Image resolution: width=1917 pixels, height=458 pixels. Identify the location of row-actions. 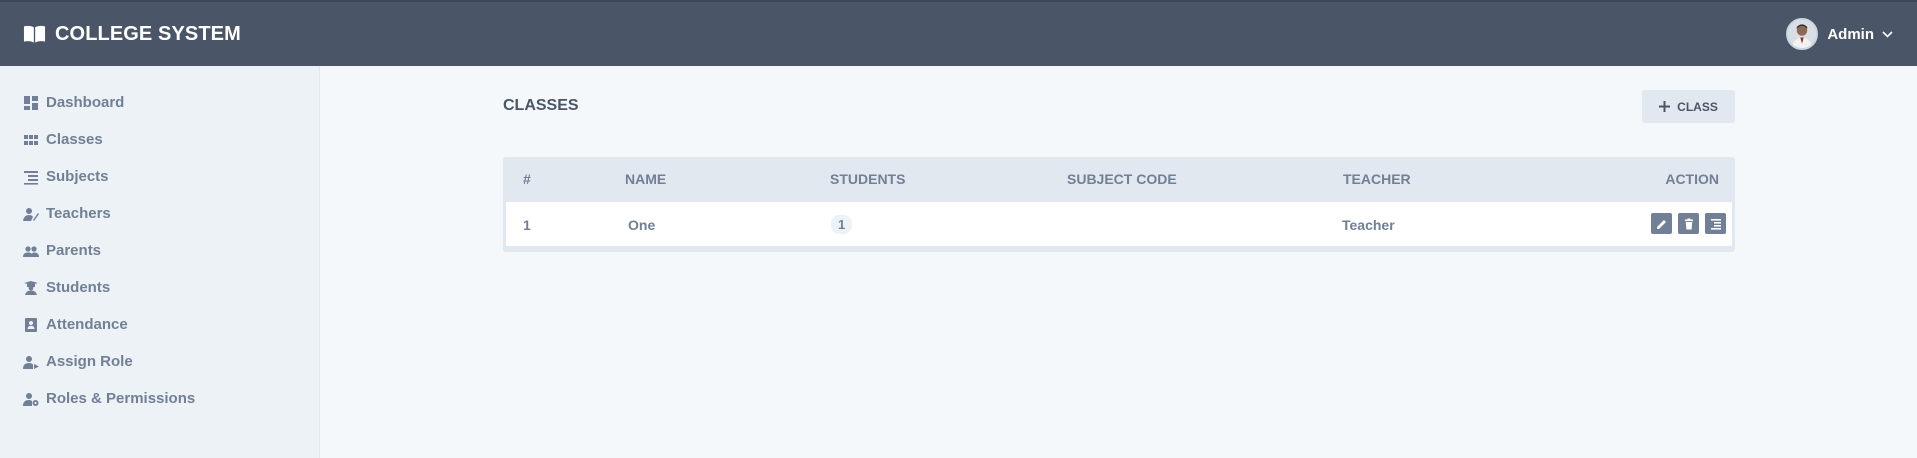
(1685, 223).